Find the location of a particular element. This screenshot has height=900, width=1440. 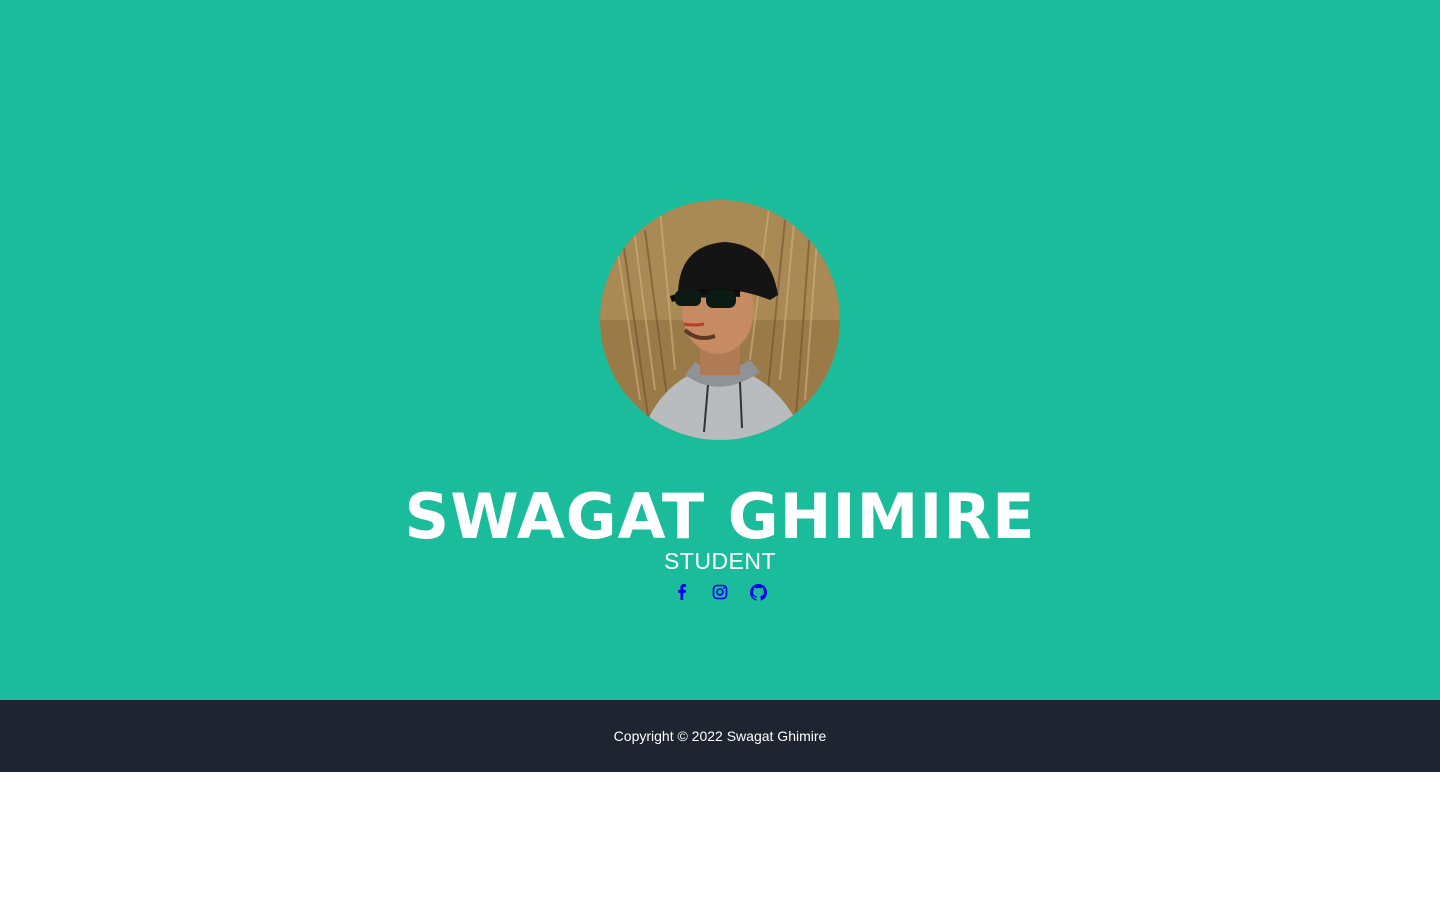

profile-photo is located at coordinates (720, 320).